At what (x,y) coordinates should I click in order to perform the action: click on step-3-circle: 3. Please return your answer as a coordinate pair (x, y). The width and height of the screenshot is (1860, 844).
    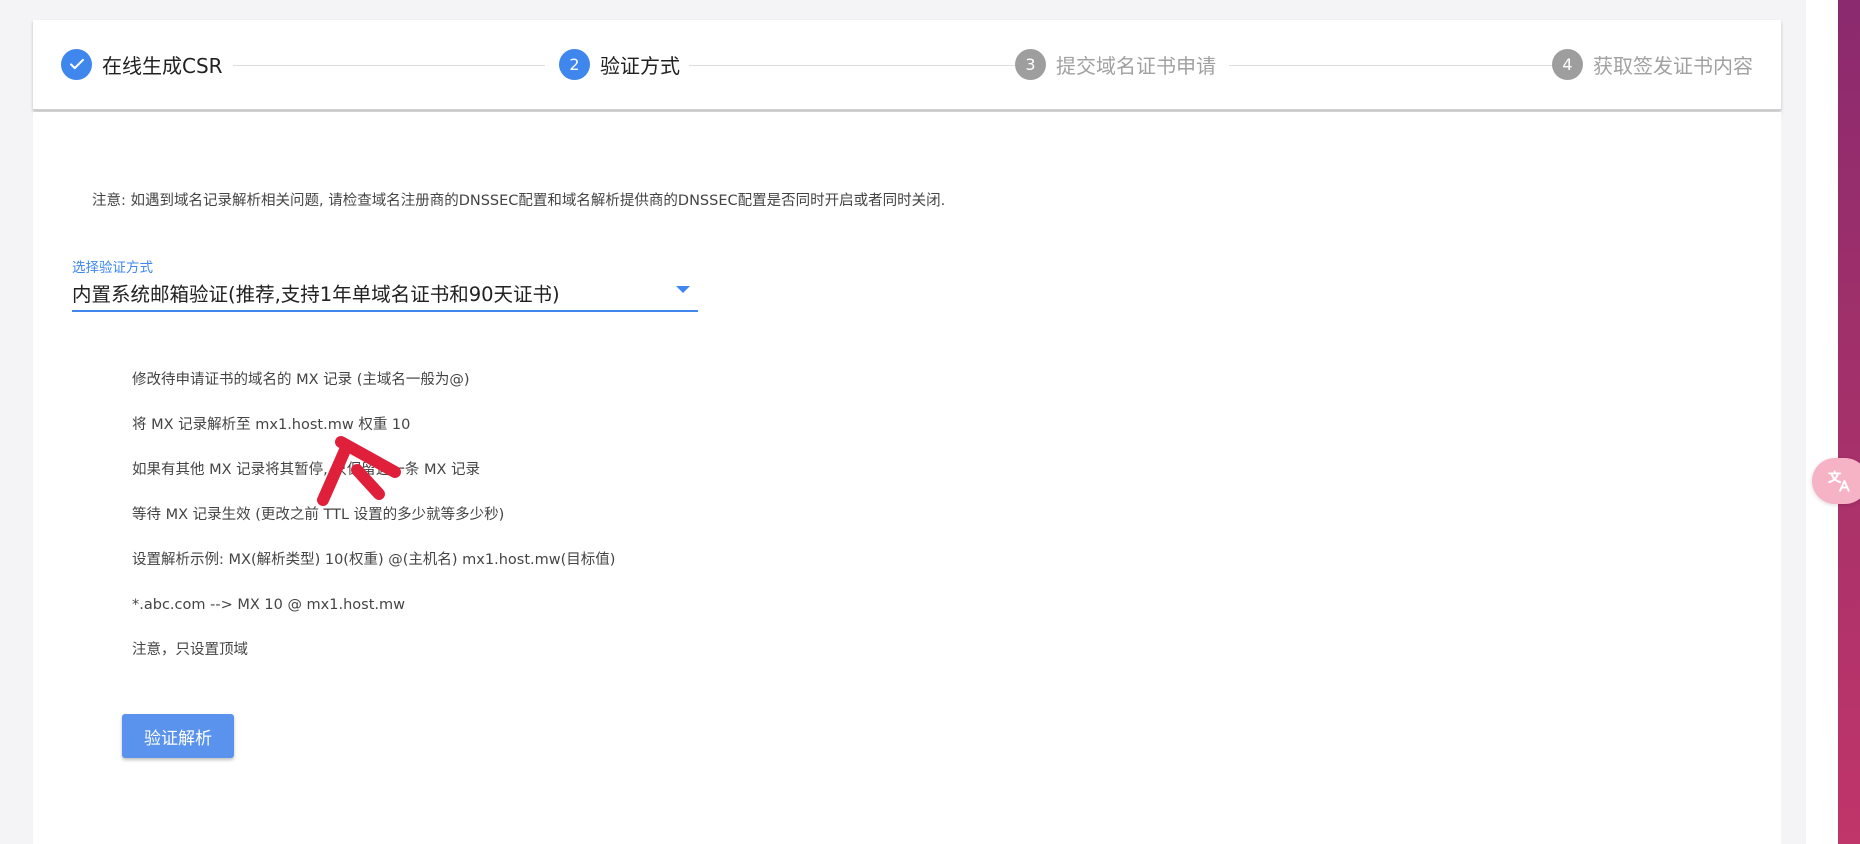
    Looking at the image, I should click on (1030, 64).